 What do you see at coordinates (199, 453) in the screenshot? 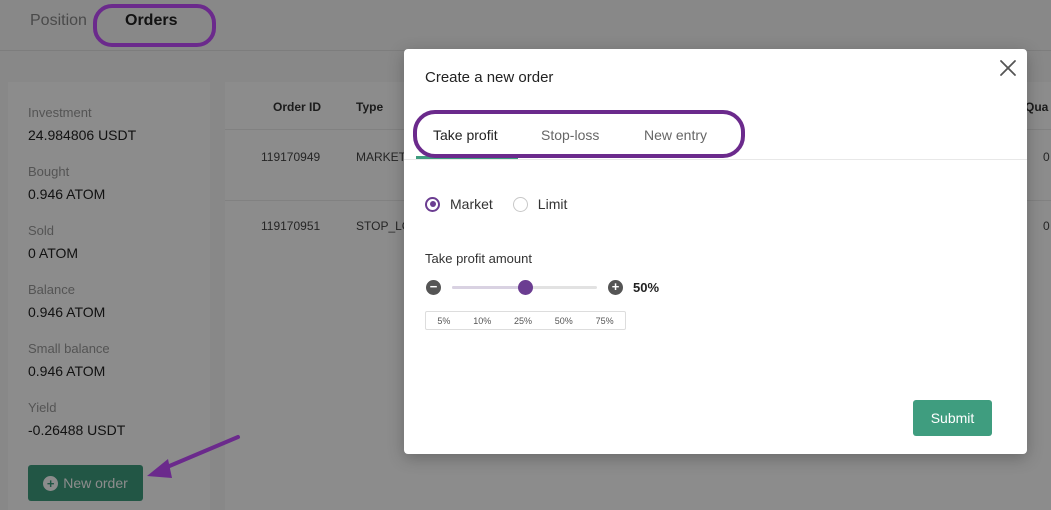
I see `arrow-line` at bounding box center [199, 453].